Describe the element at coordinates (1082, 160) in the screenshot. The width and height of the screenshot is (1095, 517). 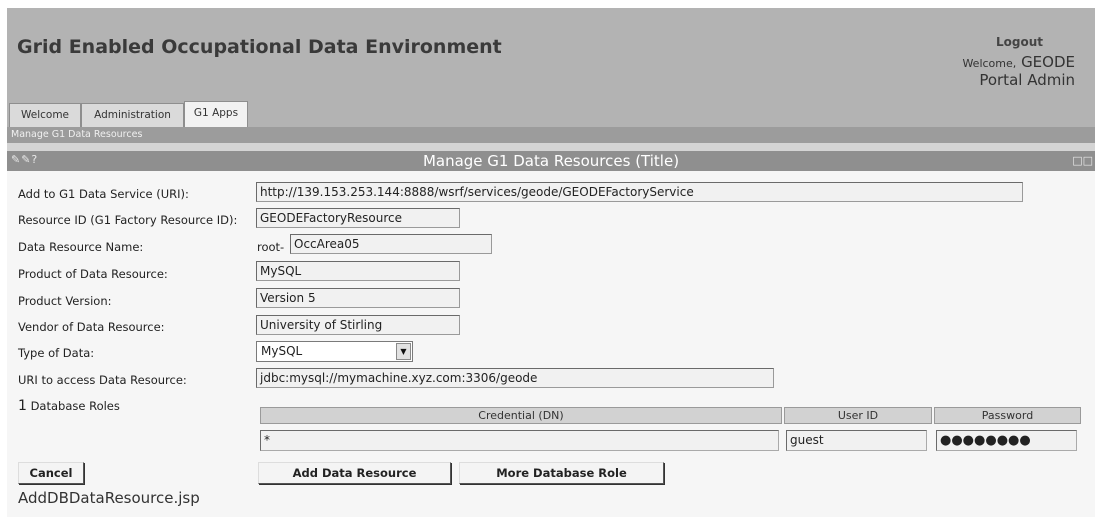
I see `window-controls-icon: □□` at that location.